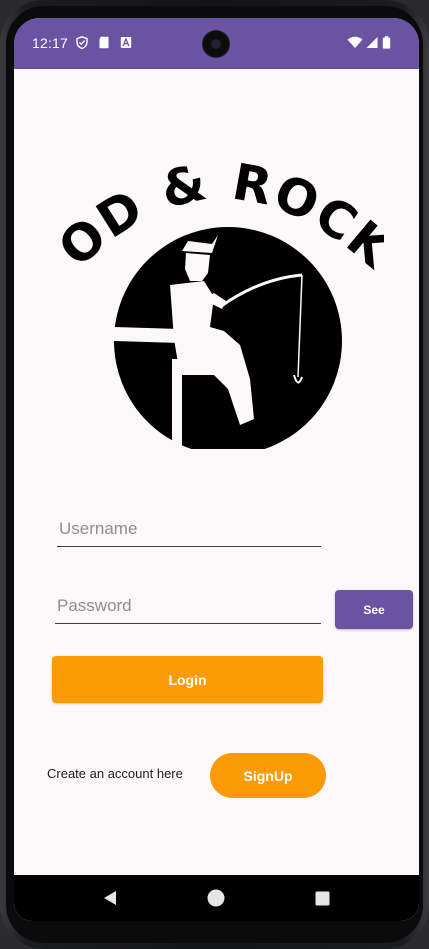 The width and height of the screenshot is (429, 949). What do you see at coordinates (50, 43) in the screenshot?
I see `status-time: 12:17` at bounding box center [50, 43].